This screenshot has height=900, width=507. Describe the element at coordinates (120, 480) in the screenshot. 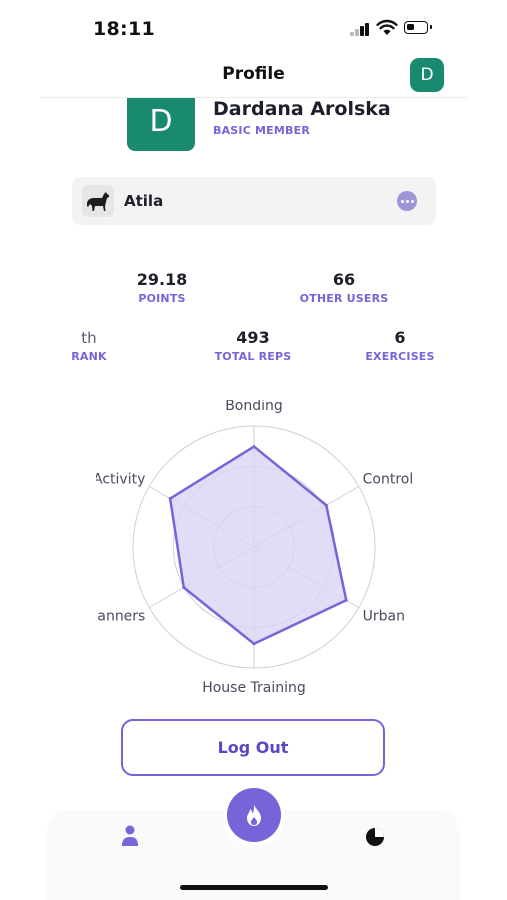

I see `radar-axis-label: Activity` at that location.